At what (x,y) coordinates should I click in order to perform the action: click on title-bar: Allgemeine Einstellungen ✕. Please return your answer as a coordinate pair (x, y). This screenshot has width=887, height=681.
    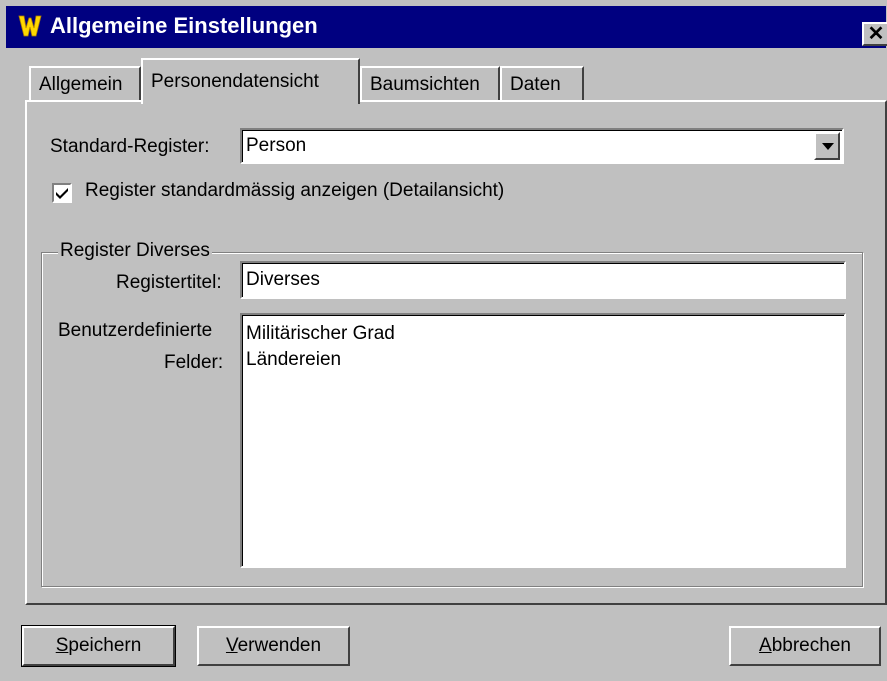
    Looking at the image, I should click on (446, 27).